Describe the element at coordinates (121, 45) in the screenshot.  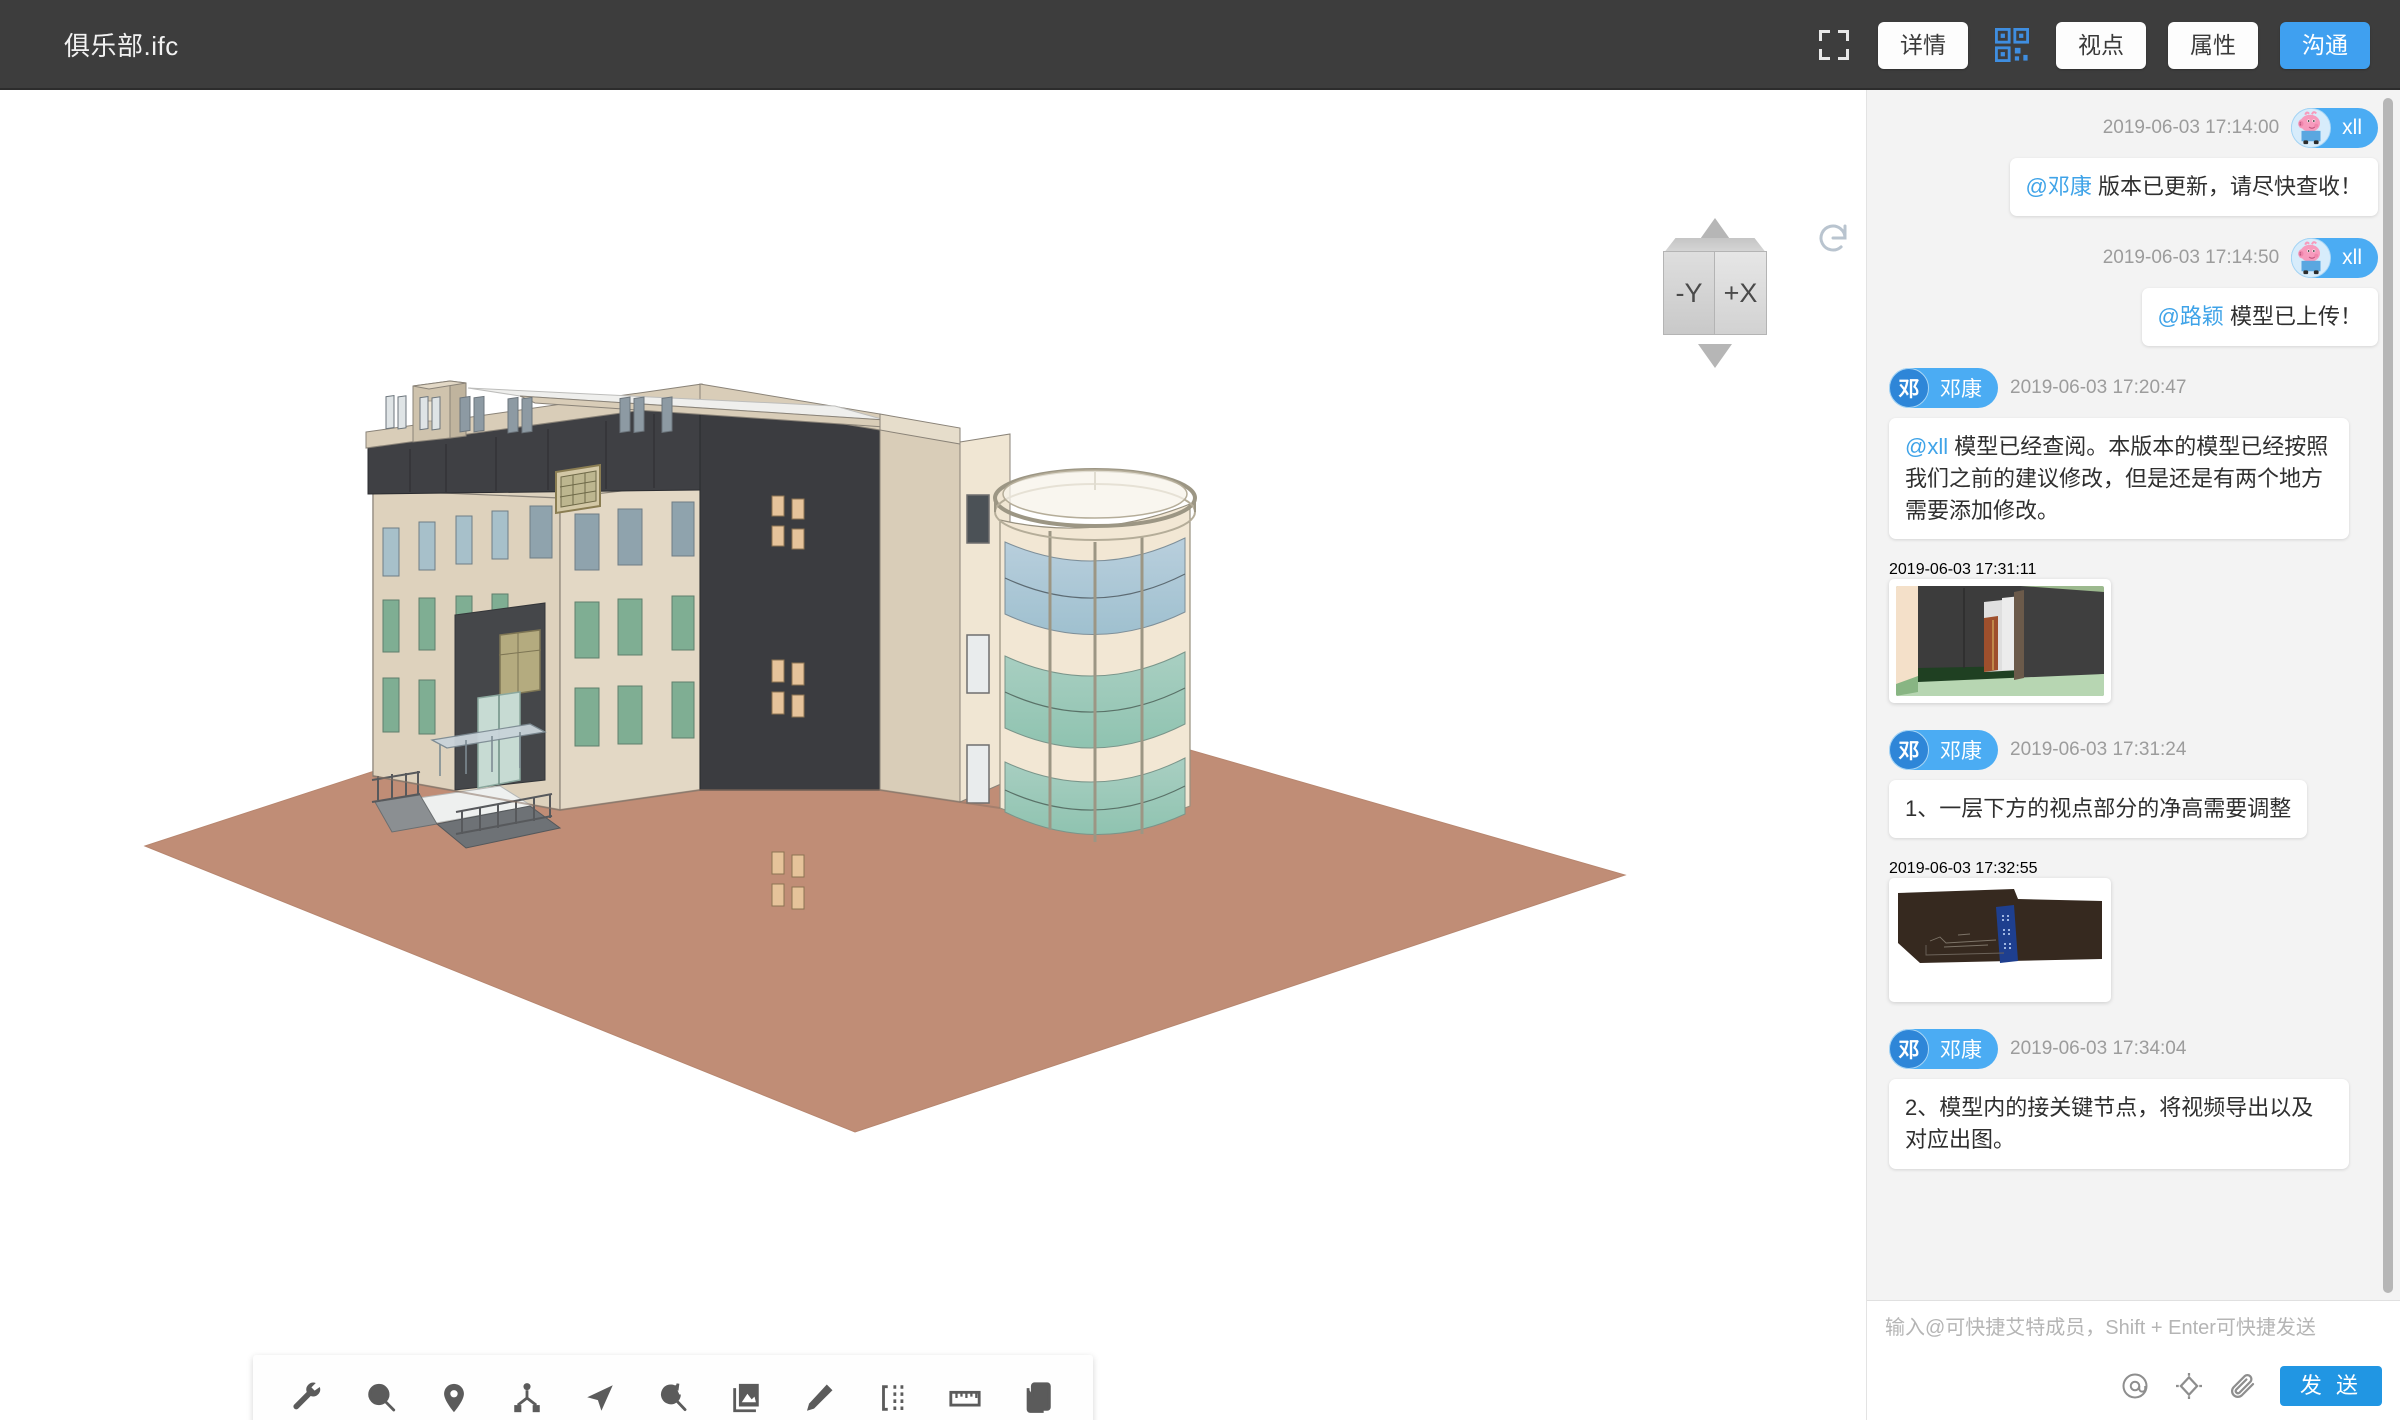
I see `page-title: 俱乐部.ifc` at that location.